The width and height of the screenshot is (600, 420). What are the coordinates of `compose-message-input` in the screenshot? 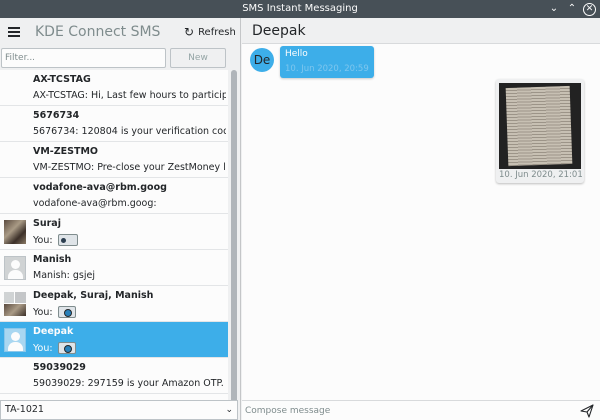 It's located at (407, 410).